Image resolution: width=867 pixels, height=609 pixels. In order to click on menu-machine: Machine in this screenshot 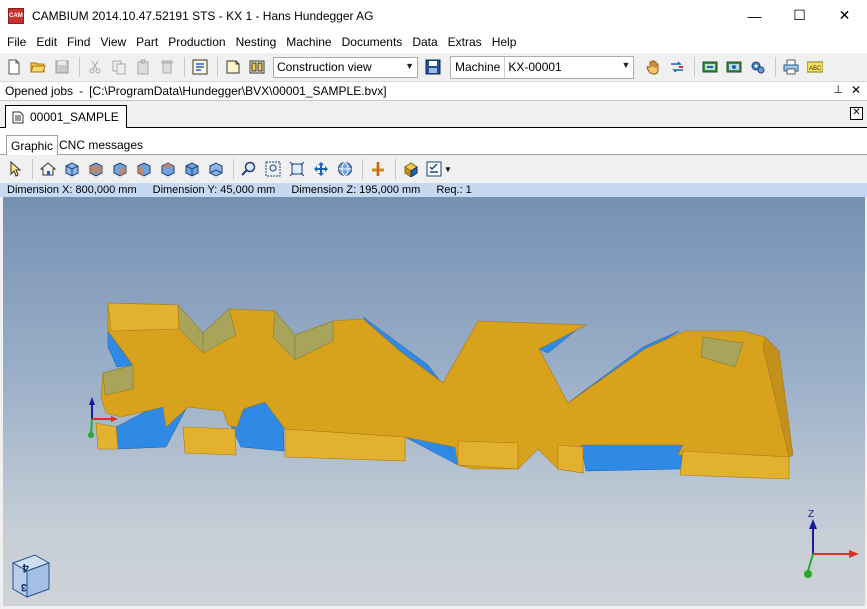, I will do `click(308, 42)`.